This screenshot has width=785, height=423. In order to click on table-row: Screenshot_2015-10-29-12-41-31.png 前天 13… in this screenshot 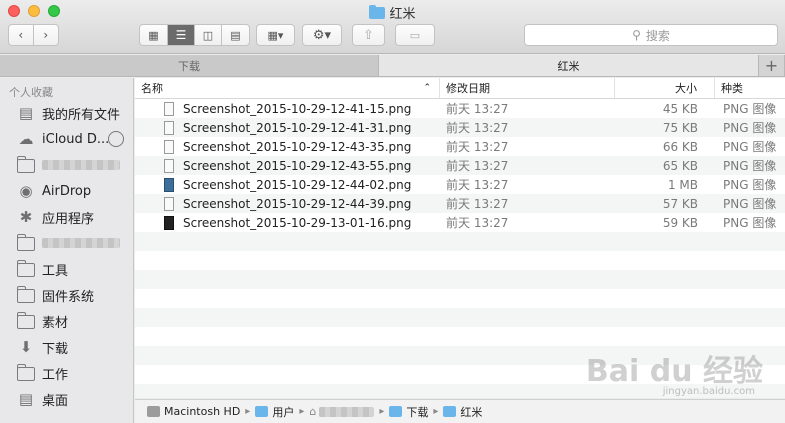, I will do `click(460, 127)`.